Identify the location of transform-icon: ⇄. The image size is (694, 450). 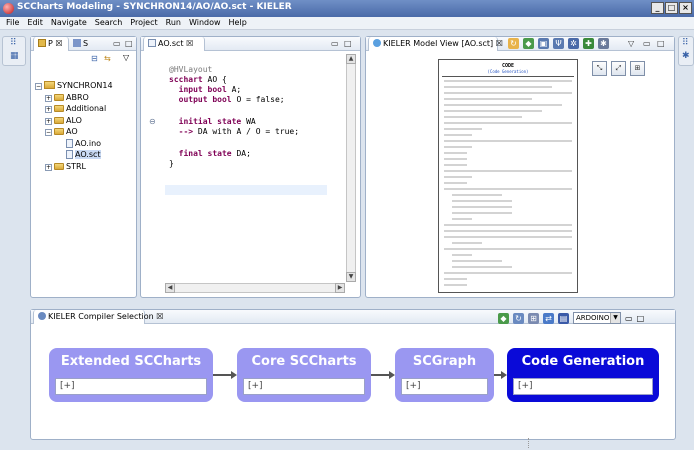
(548, 318).